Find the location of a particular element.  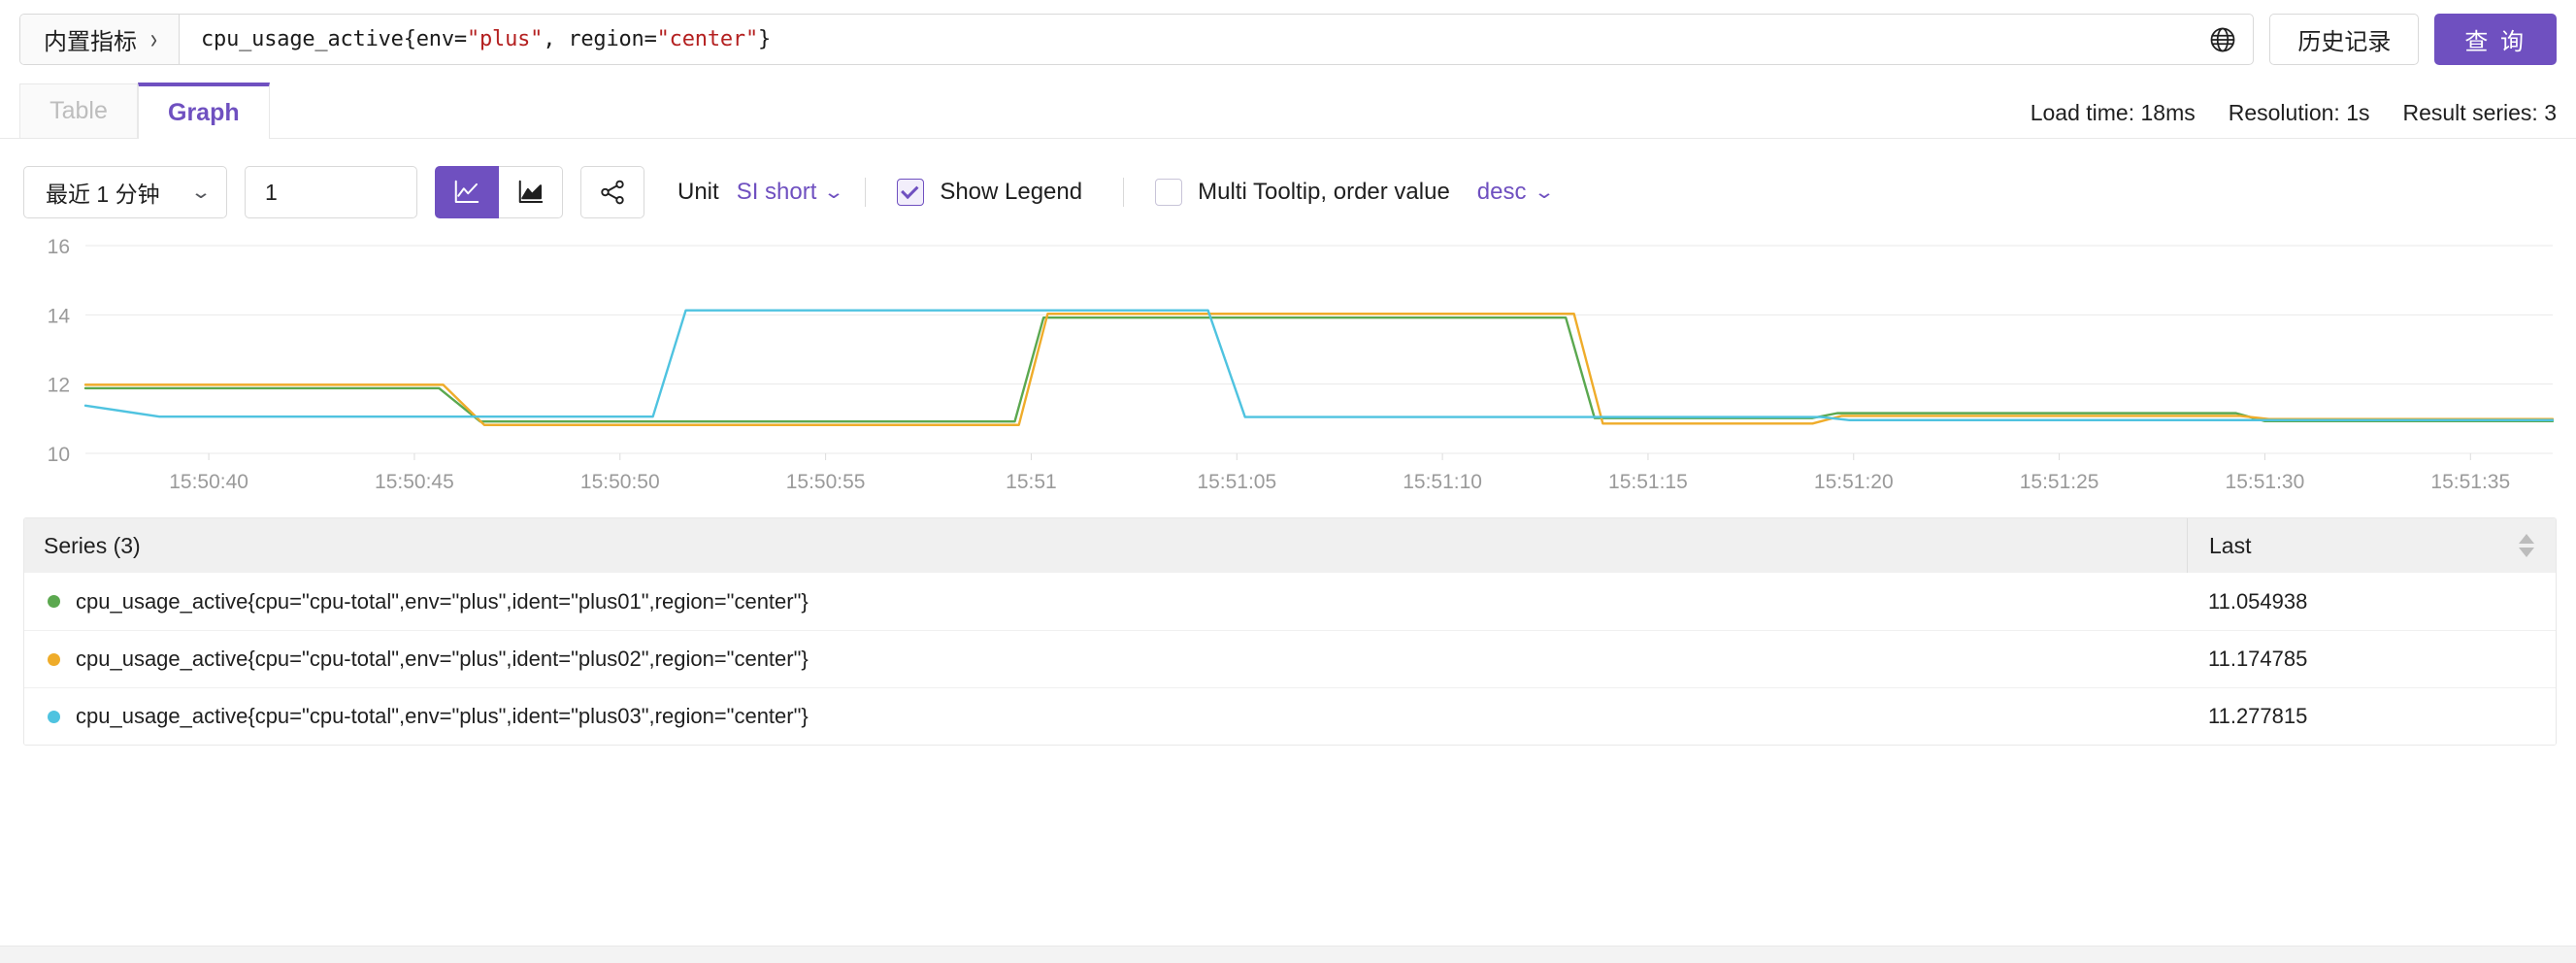

legend-last-value: 11.054938 is located at coordinates (2258, 601).